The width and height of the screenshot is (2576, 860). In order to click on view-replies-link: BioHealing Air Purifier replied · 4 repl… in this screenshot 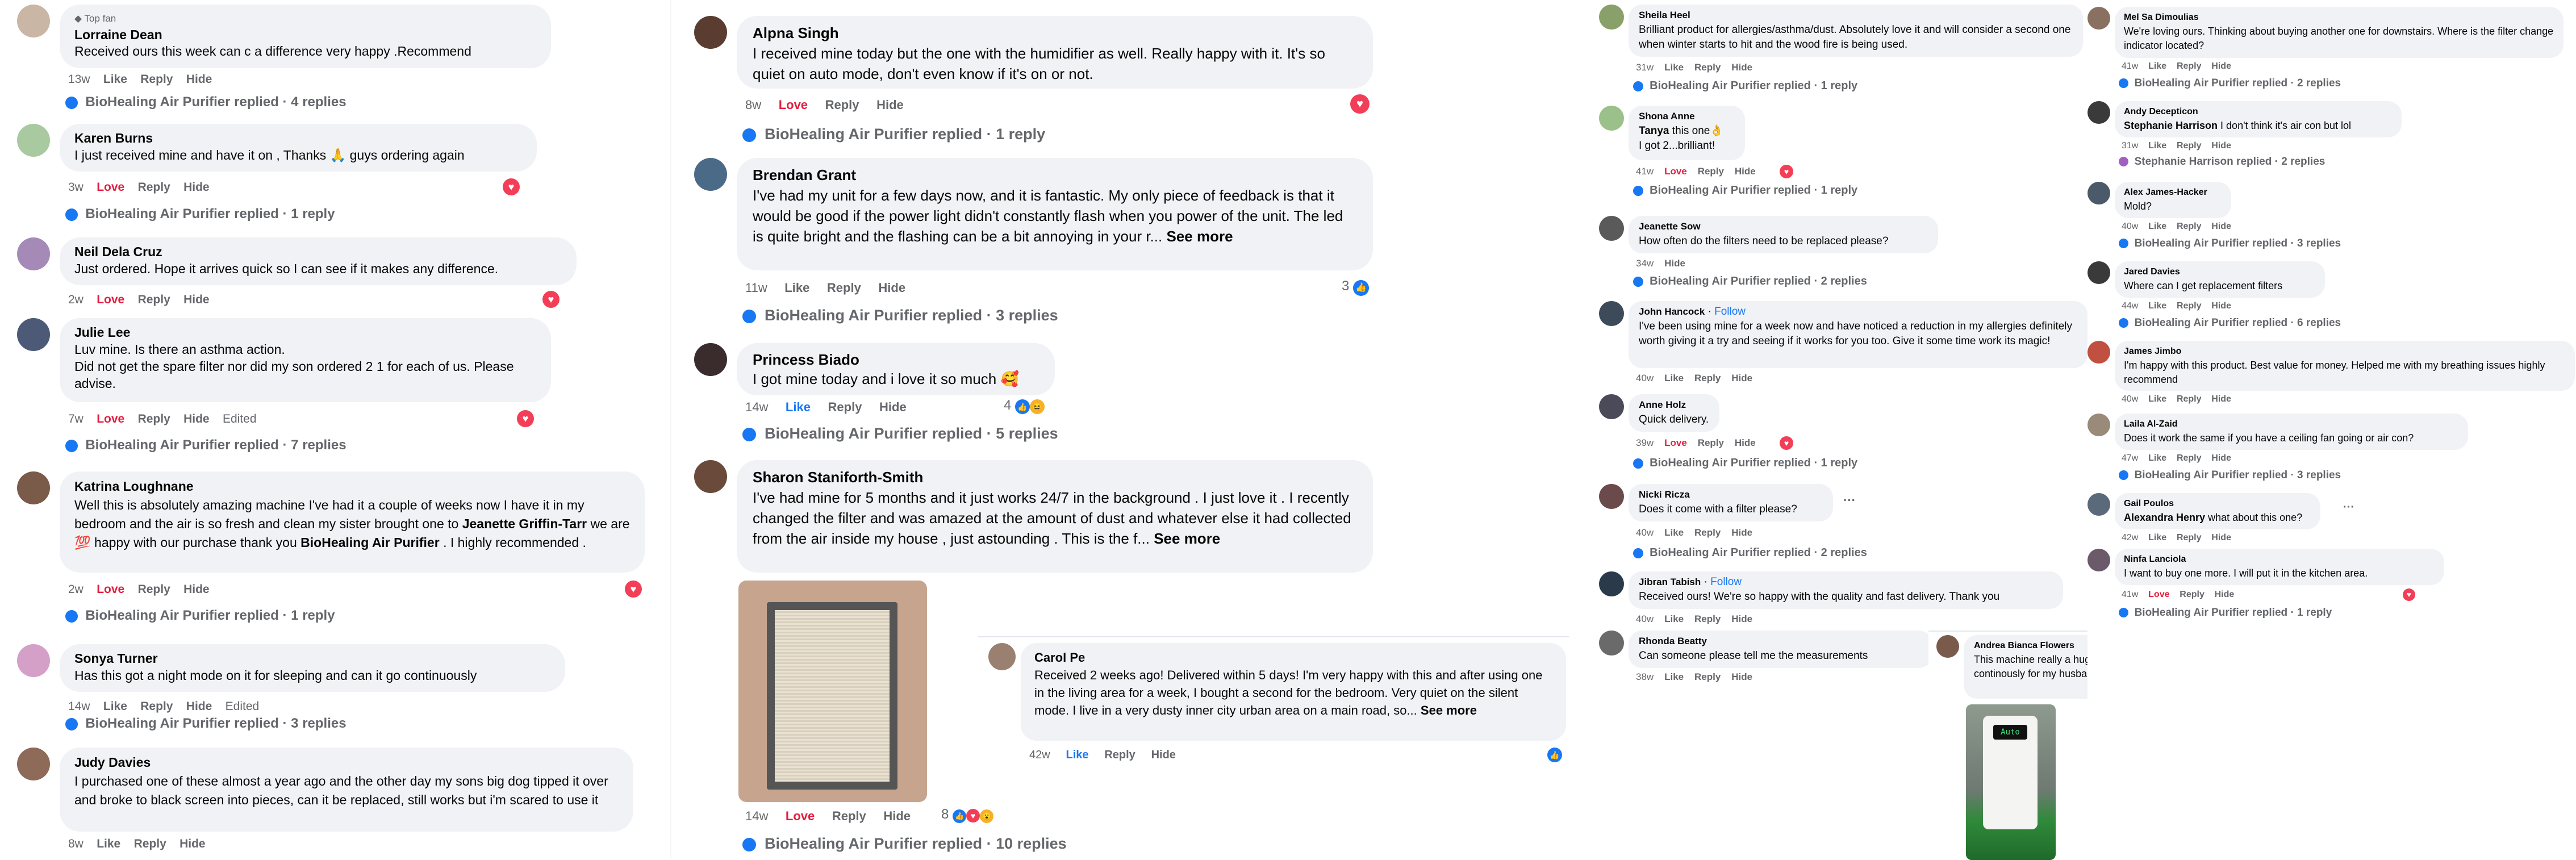, I will do `click(205, 102)`.